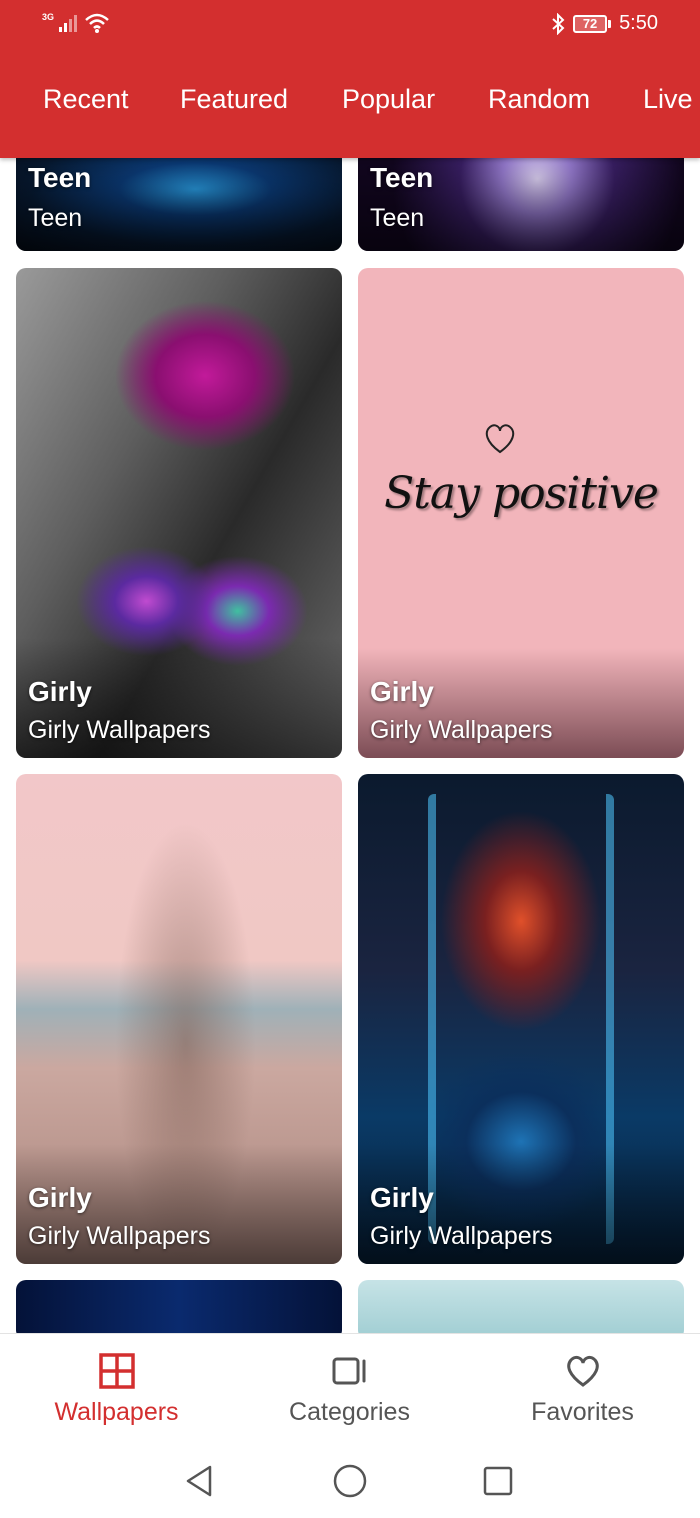 The height and width of the screenshot is (1518, 700). Describe the element at coordinates (539, 99) in the screenshot. I see `tab-random: Random` at that location.